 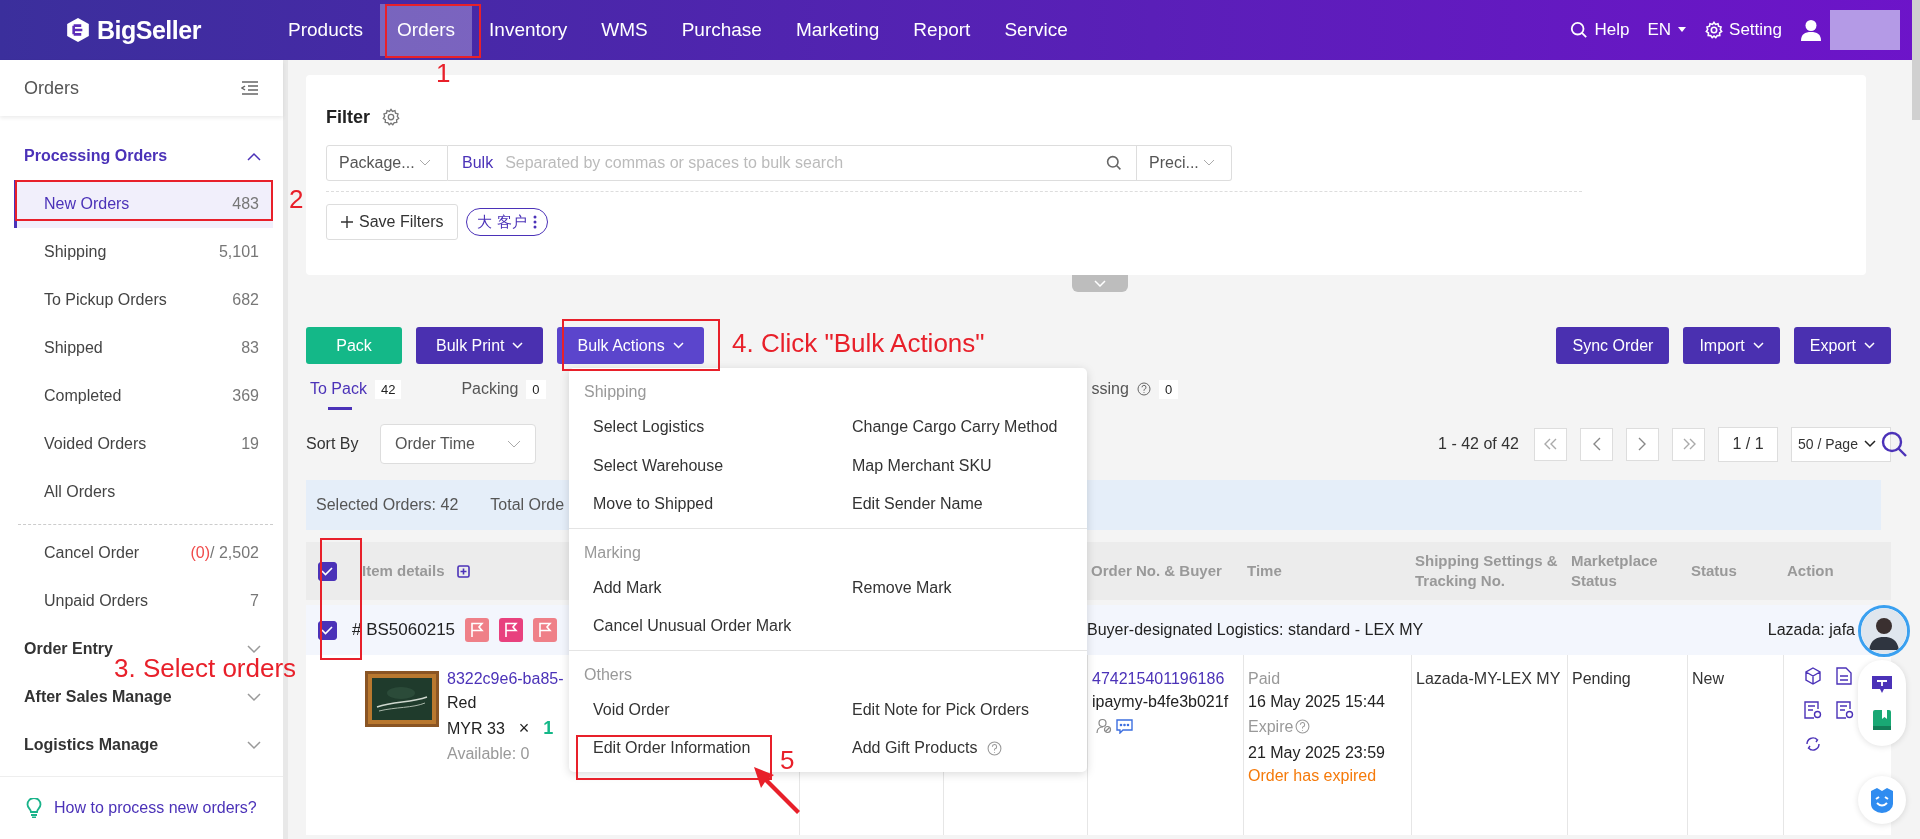 What do you see at coordinates (250, 88) in the screenshot?
I see `collapse-icon` at bounding box center [250, 88].